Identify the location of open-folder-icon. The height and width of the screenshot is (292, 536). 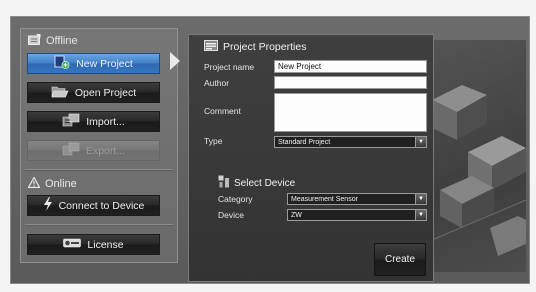
(60, 93).